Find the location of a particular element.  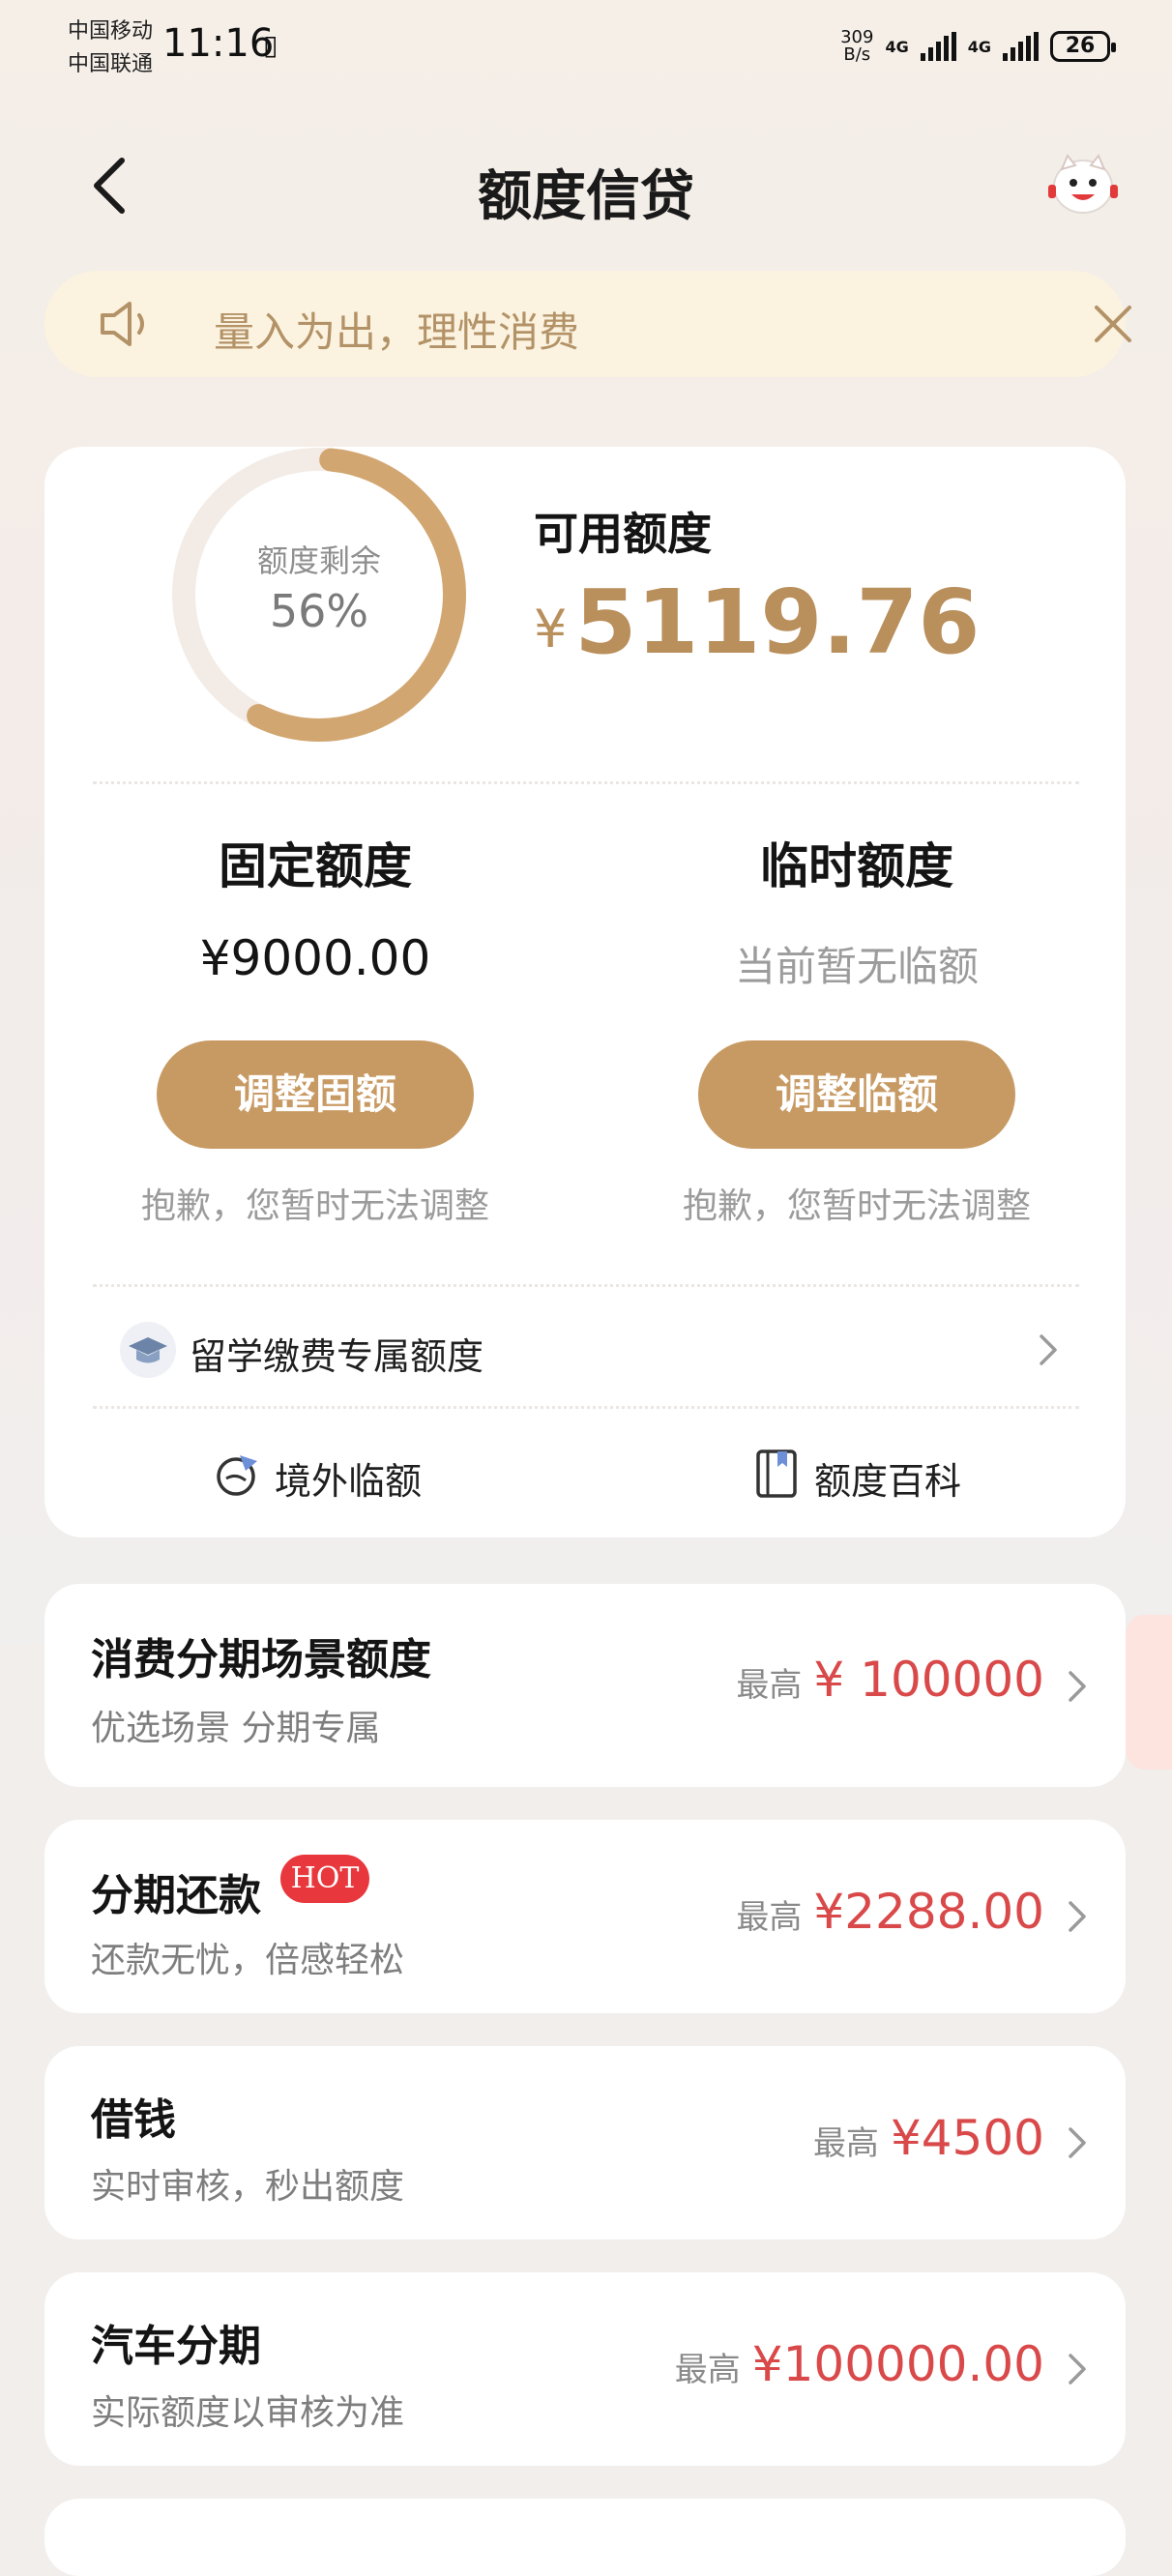

product-card-auto-installment: 汽车分期 实际额度以审核为准 最高 ¥100000.00 is located at coordinates (585, 2369).